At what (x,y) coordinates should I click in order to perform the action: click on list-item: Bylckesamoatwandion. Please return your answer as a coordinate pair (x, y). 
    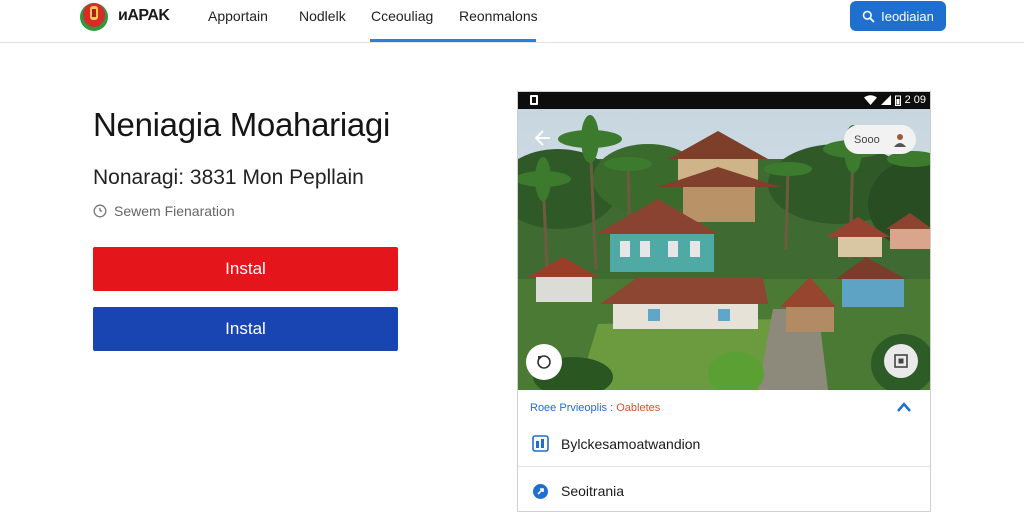
    Looking at the image, I should click on (724, 444).